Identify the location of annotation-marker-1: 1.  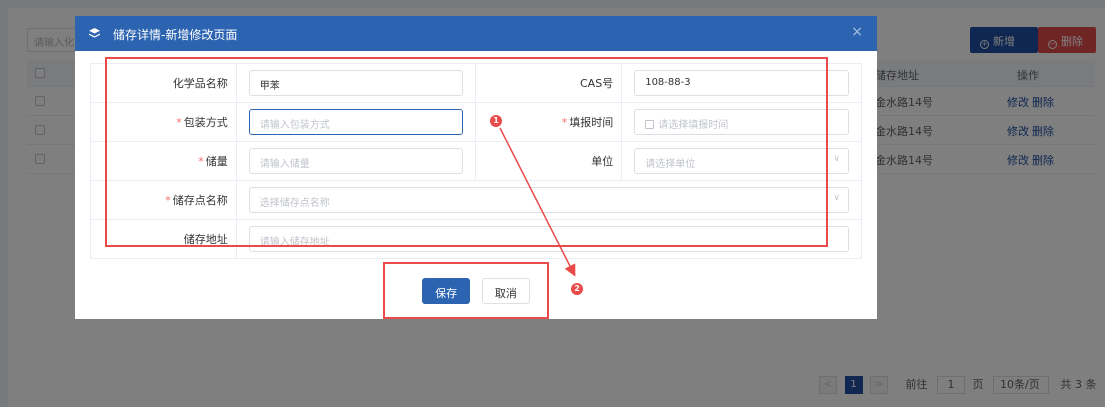
(496, 121).